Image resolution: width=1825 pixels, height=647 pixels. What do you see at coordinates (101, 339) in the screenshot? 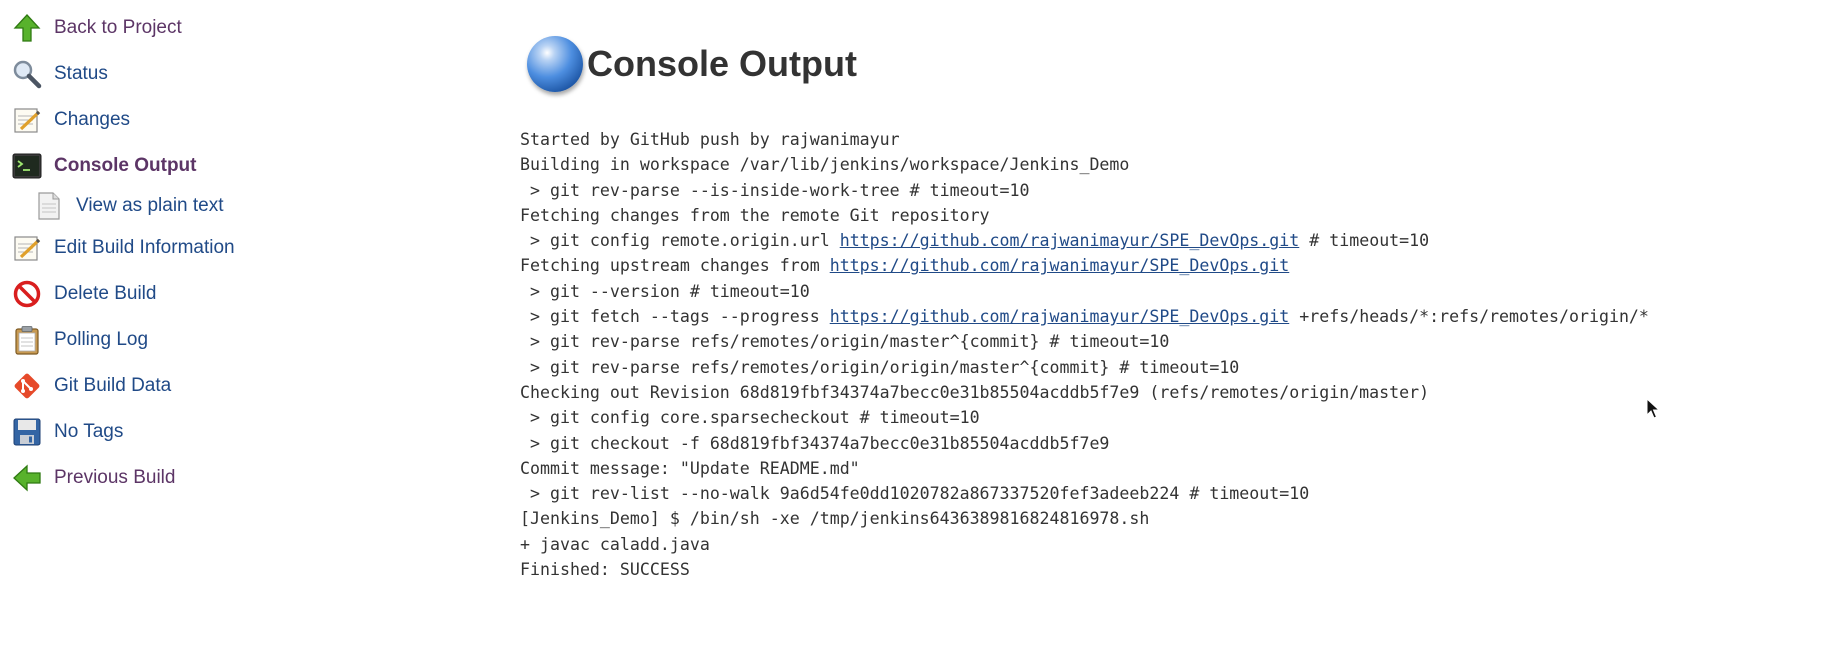
I see `sidebar-item-label: Polling Log` at bounding box center [101, 339].